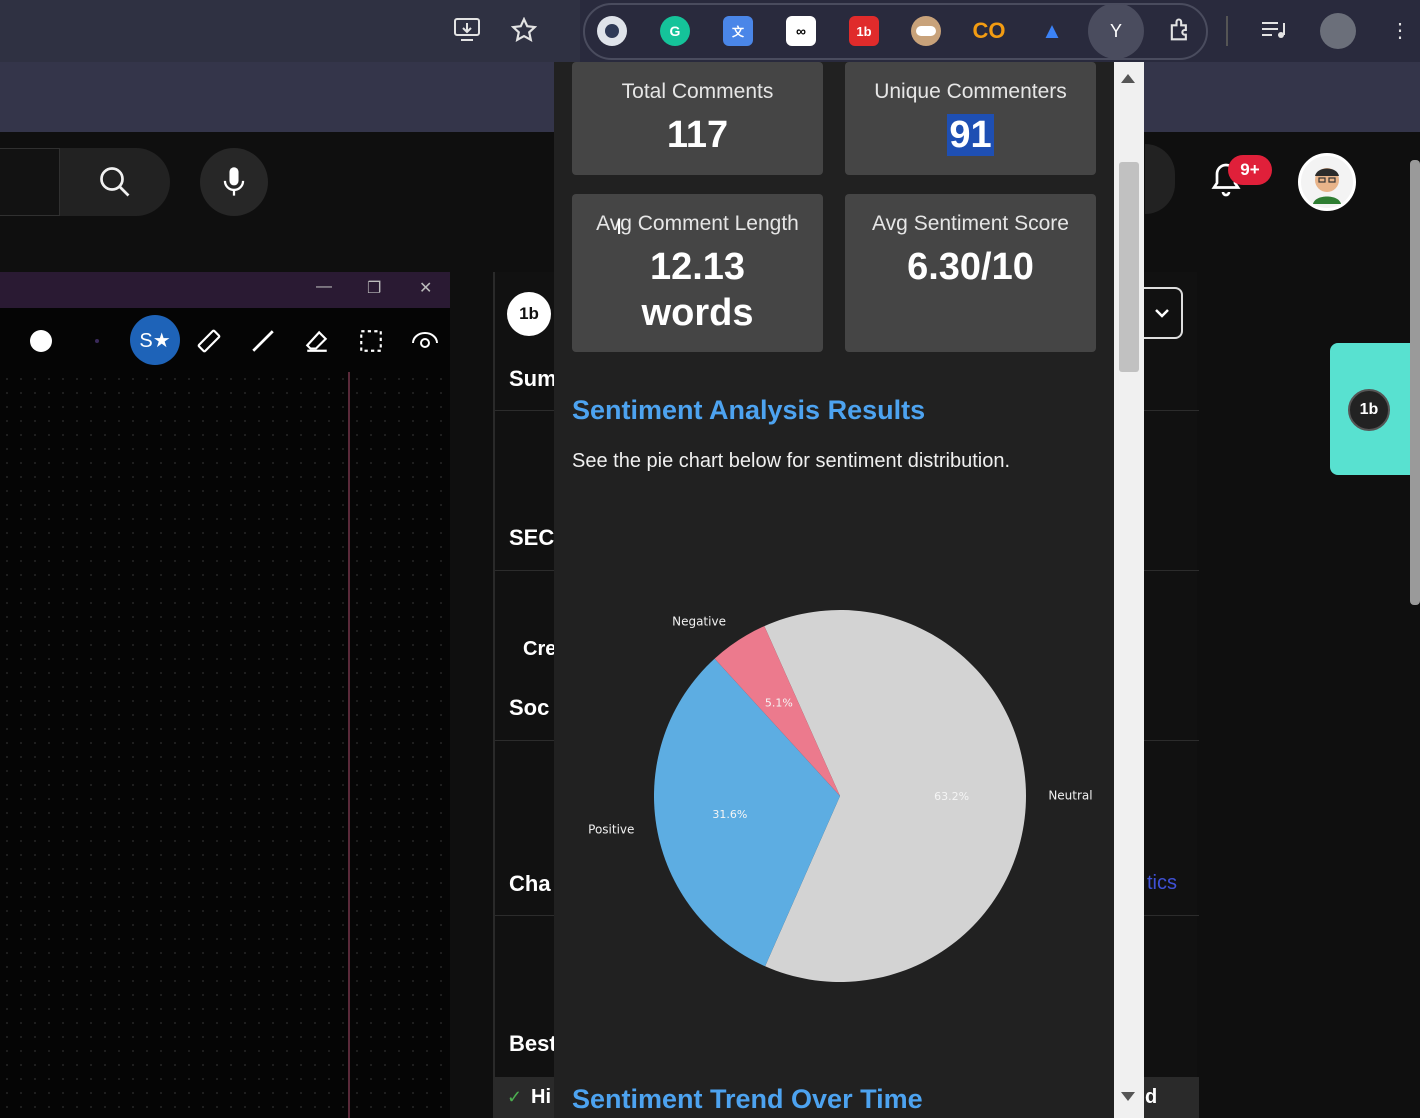 The height and width of the screenshot is (1118, 1420). I want to click on close-icon: ✕, so click(425, 288).